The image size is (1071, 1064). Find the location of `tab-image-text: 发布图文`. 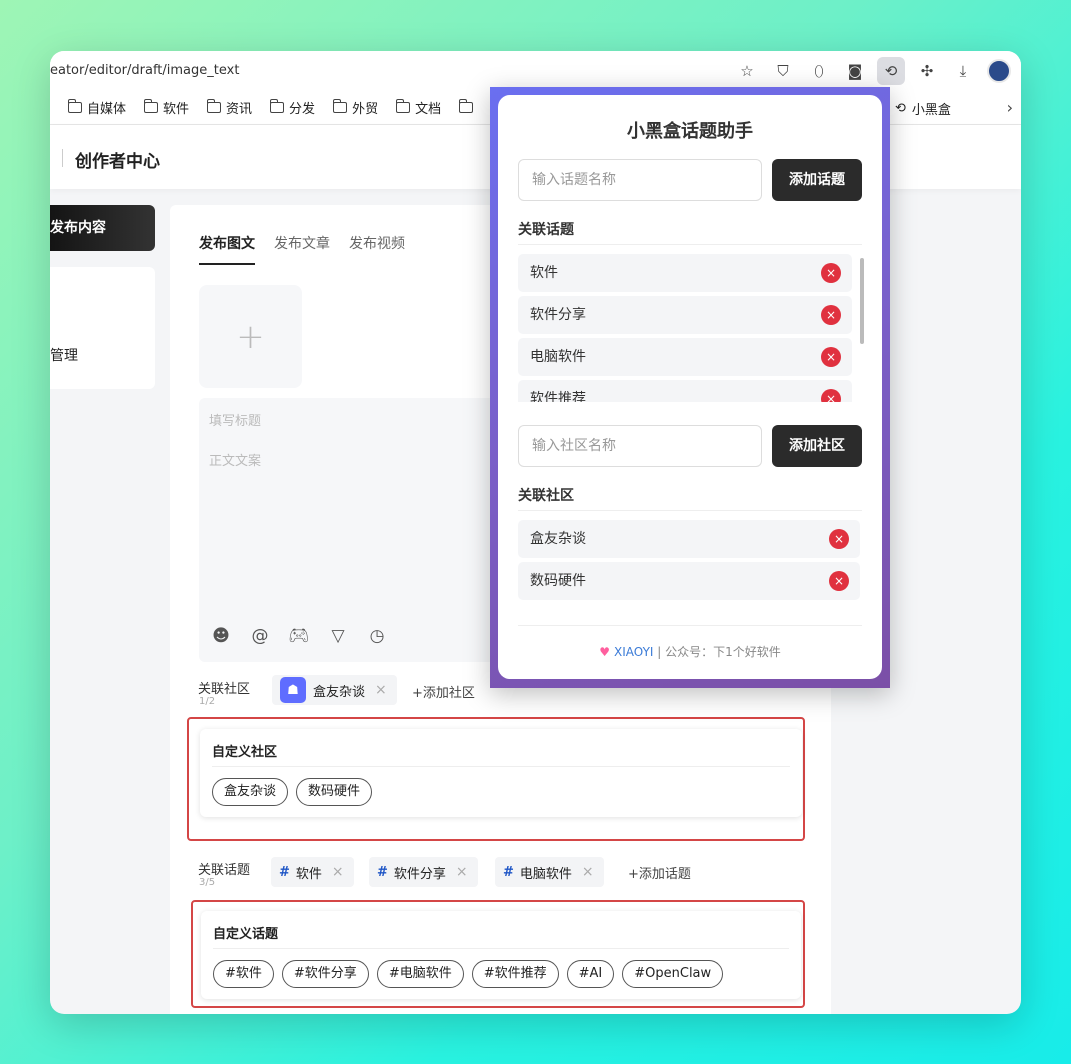

tab-image-text: 发布图文 is located at coordinates (227, 249).